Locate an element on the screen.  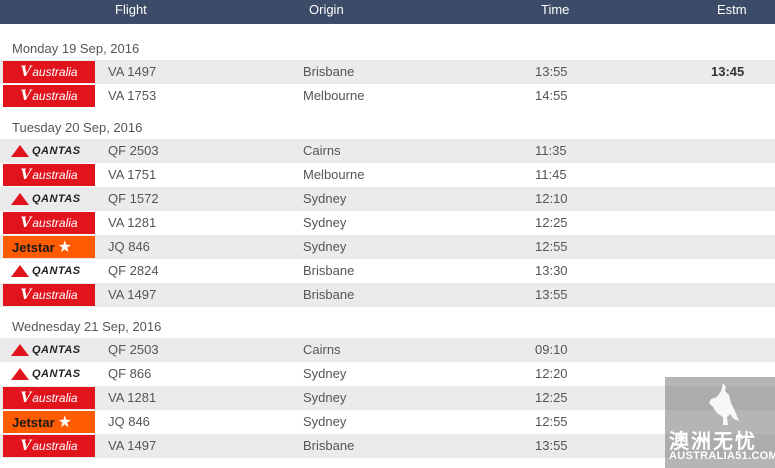
column-header-flight: Flight is located at coordinates (131, 9).